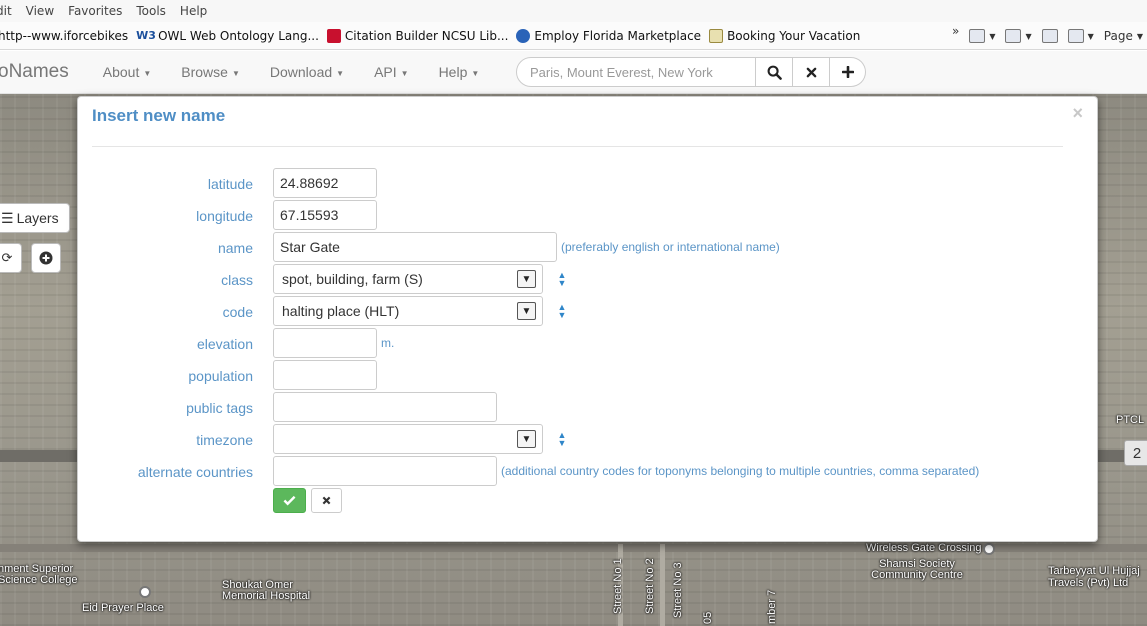 The height and width of the screenshot is (626, 1147). Describe the element at coordinates (151, 11) in the screenshot. I see `menu-tools: Tools` at that location.